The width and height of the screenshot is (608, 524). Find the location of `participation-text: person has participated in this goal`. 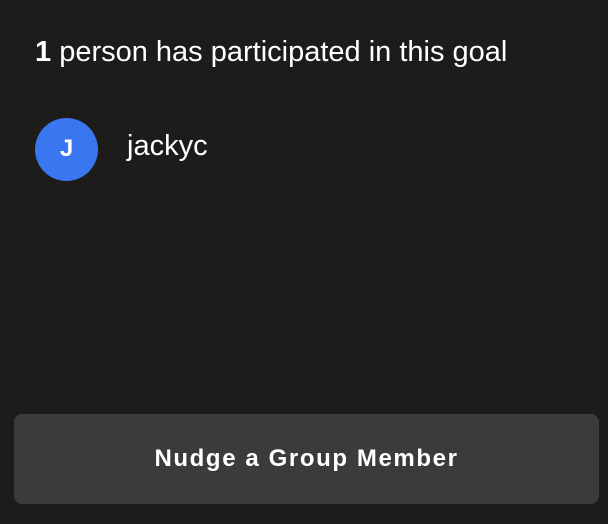

participation-text: person has participated in this goal is located at coordinates (279, 52).